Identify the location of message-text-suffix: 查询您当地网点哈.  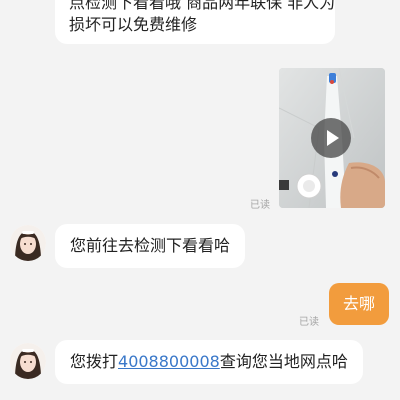
(283, 361).